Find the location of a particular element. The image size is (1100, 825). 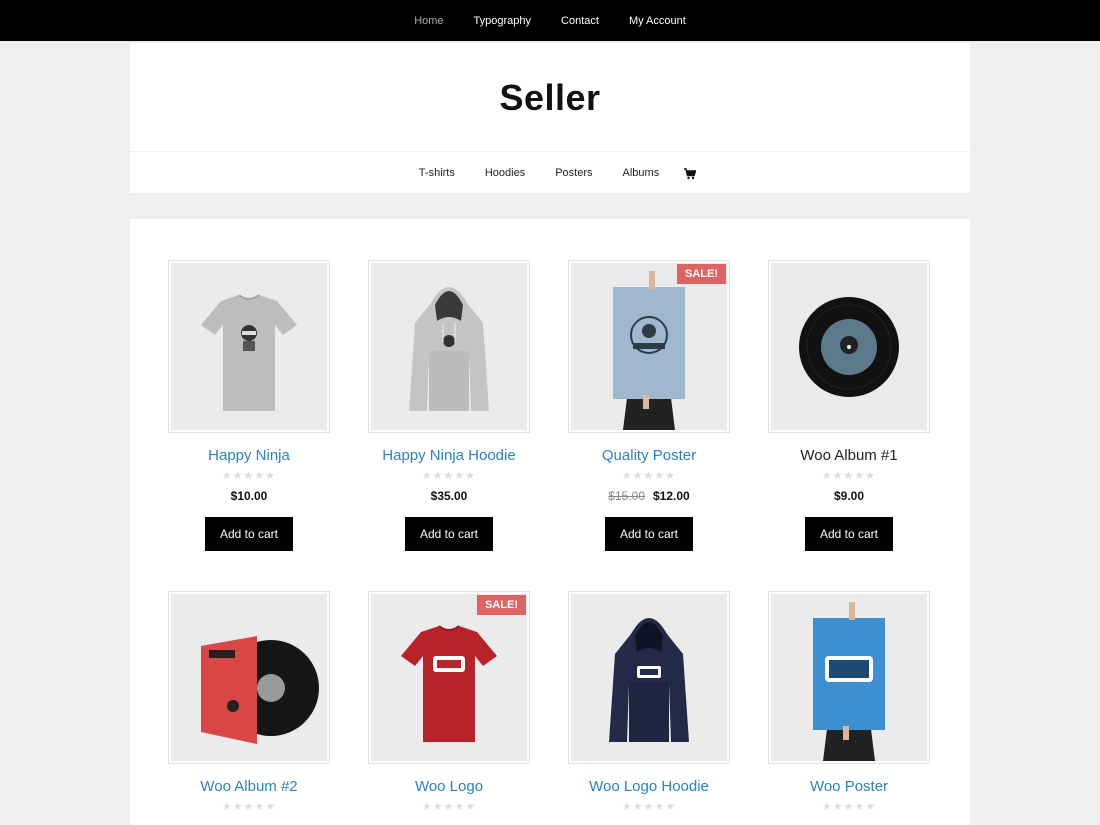

blue-woo-poster-image is located at coordinates (849, 677).